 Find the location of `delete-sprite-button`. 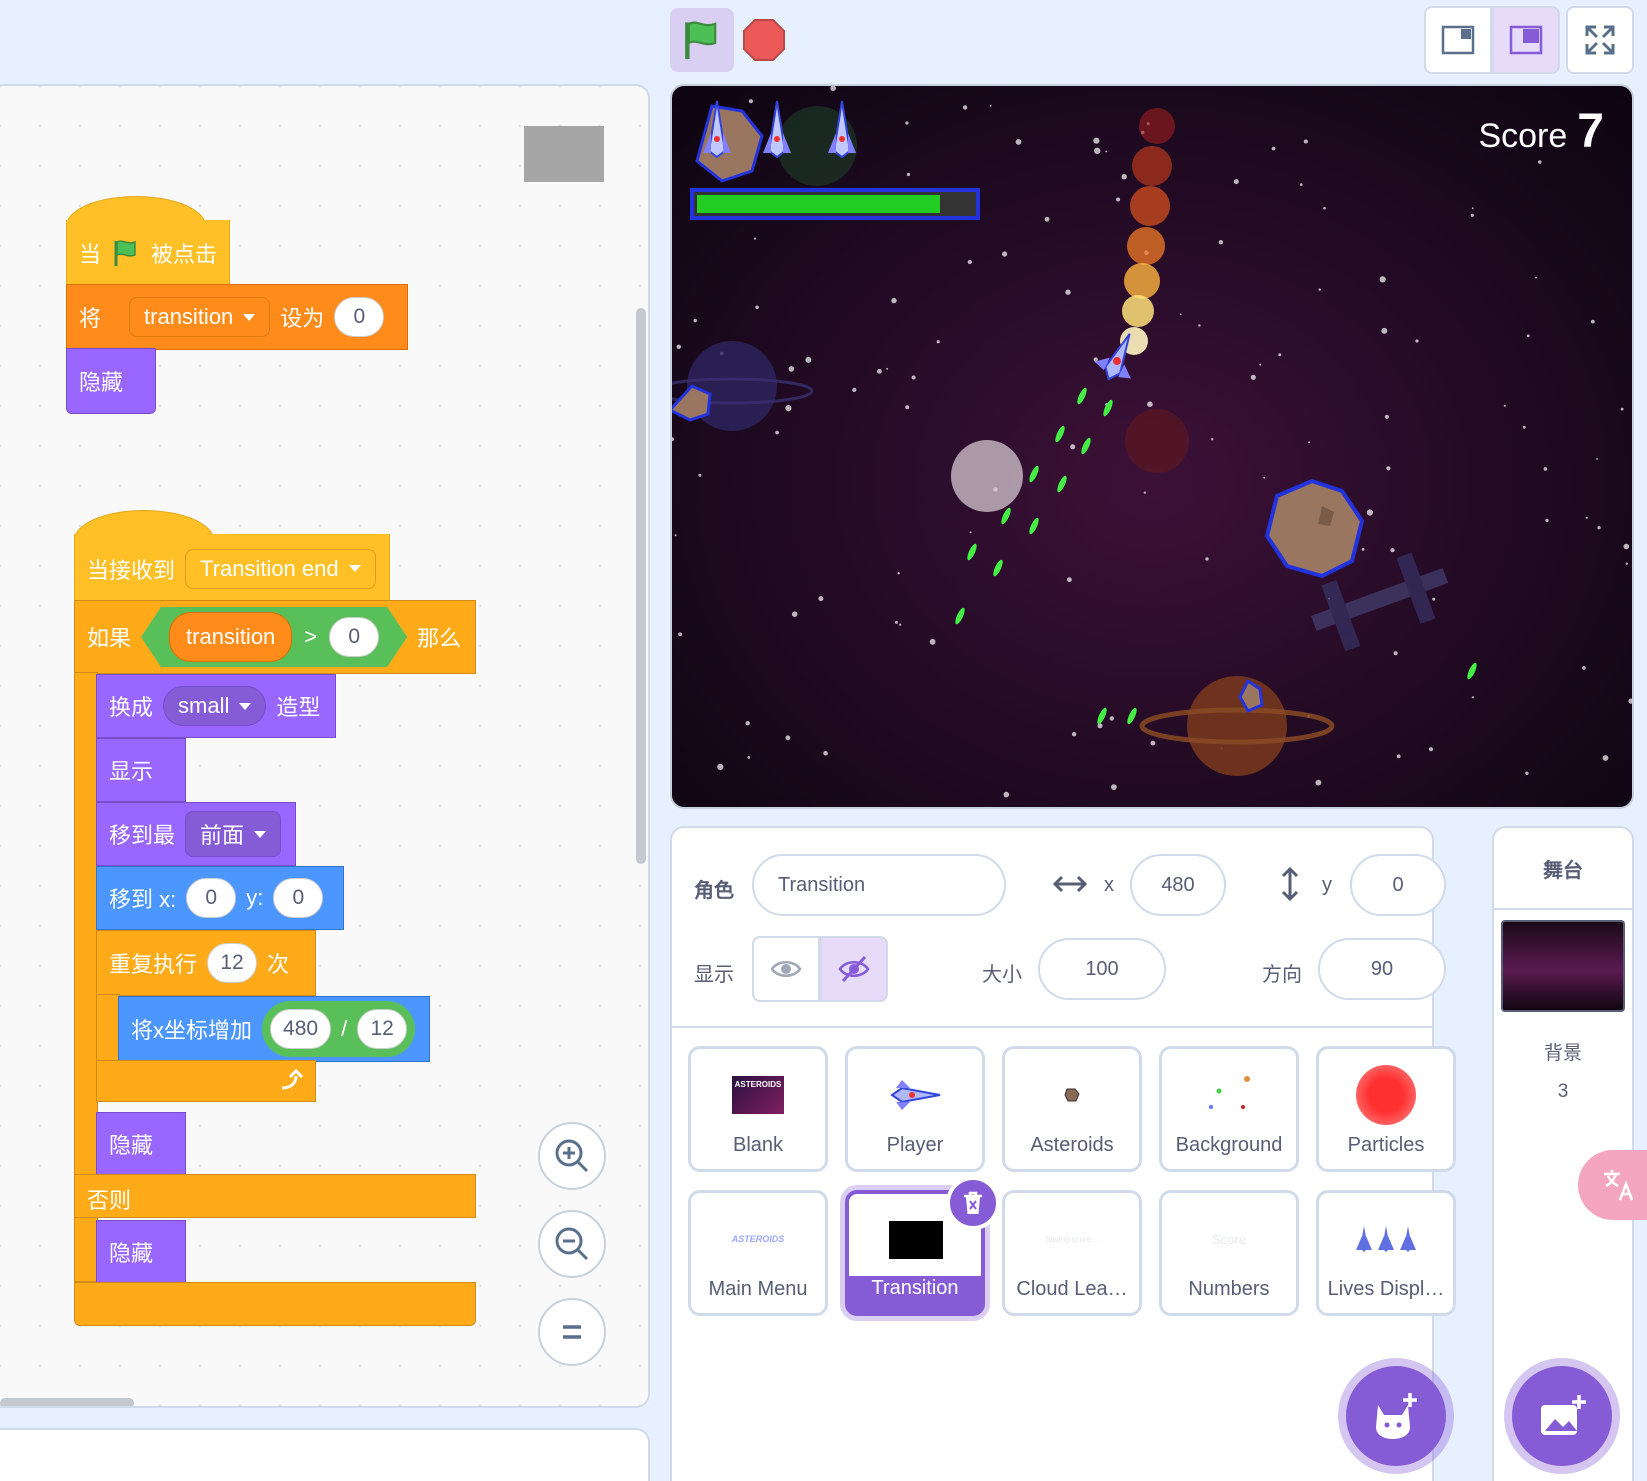

delete-sprite-button is located at coordinates (973, 1203).